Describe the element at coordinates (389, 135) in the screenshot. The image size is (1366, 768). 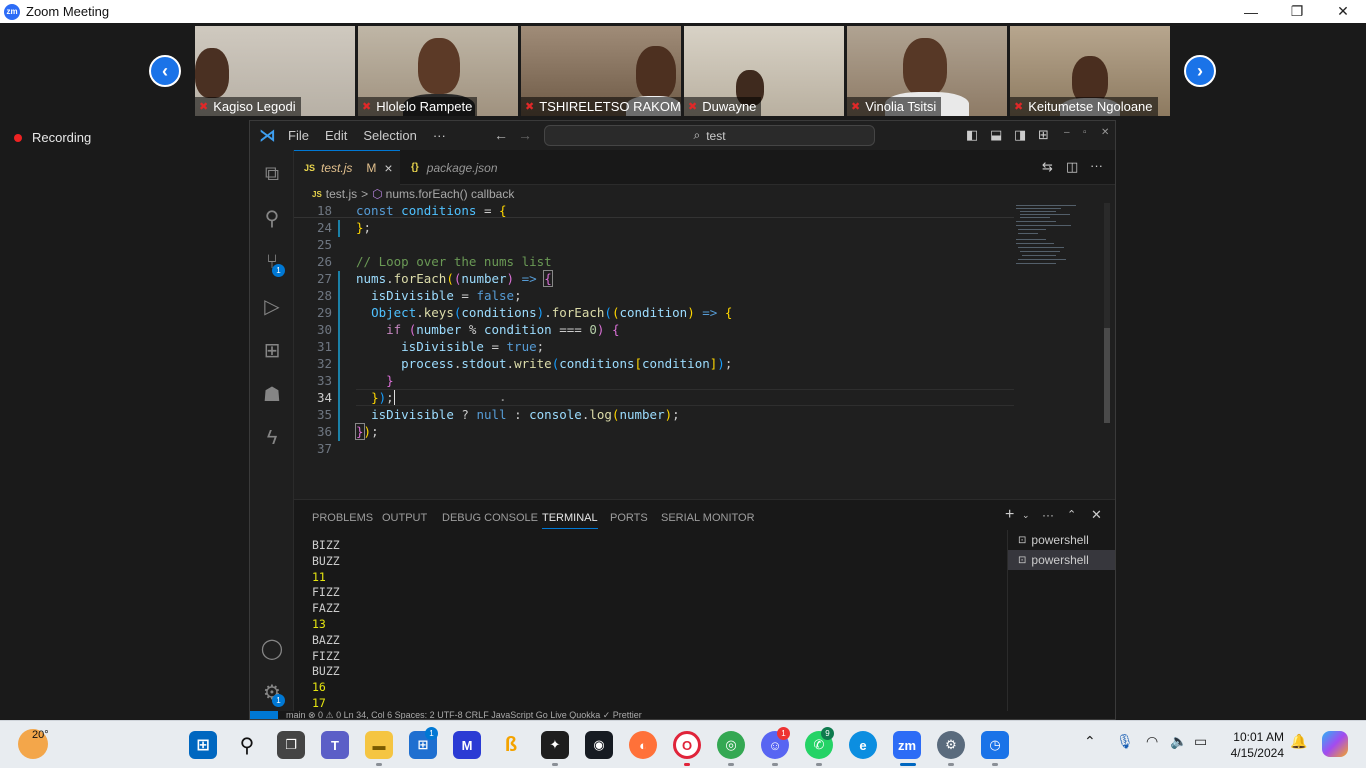
I see `menu-selection: Selection` at that location.